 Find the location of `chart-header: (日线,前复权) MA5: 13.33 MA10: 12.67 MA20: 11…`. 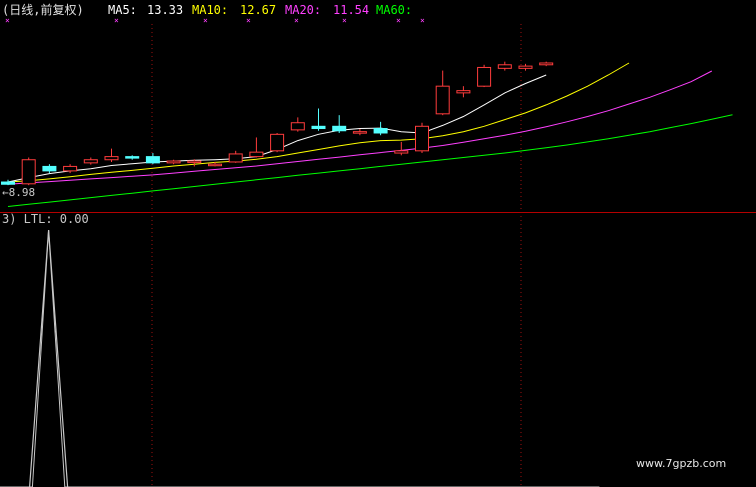

chart-header: (日线,前复权) MA5: 13.33 MA10: 12.67 MA20: 11… is located at coordinates (207, 9).